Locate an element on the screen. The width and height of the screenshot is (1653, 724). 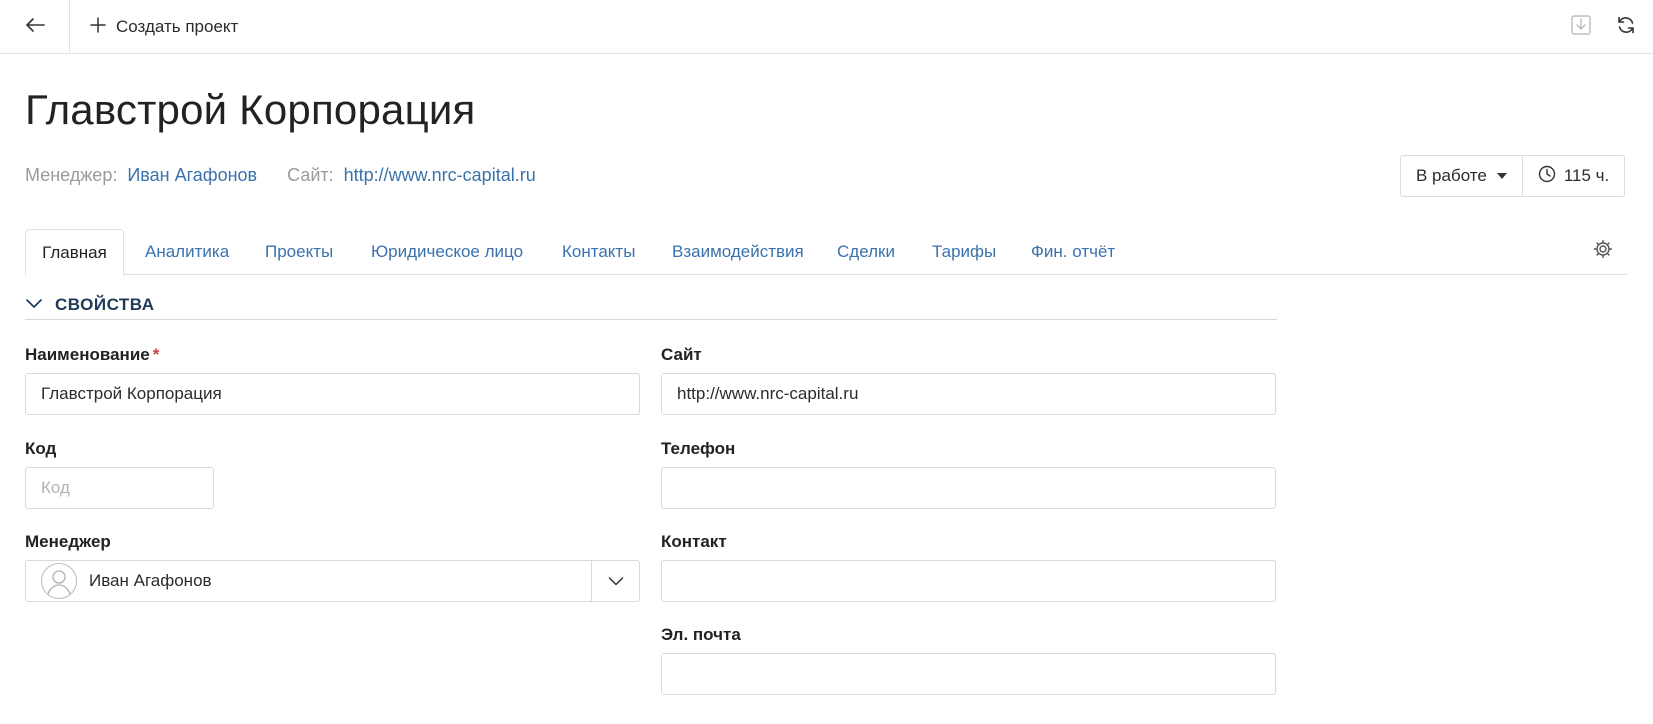
manager-select-toggle is located at coordinates (615, 581).